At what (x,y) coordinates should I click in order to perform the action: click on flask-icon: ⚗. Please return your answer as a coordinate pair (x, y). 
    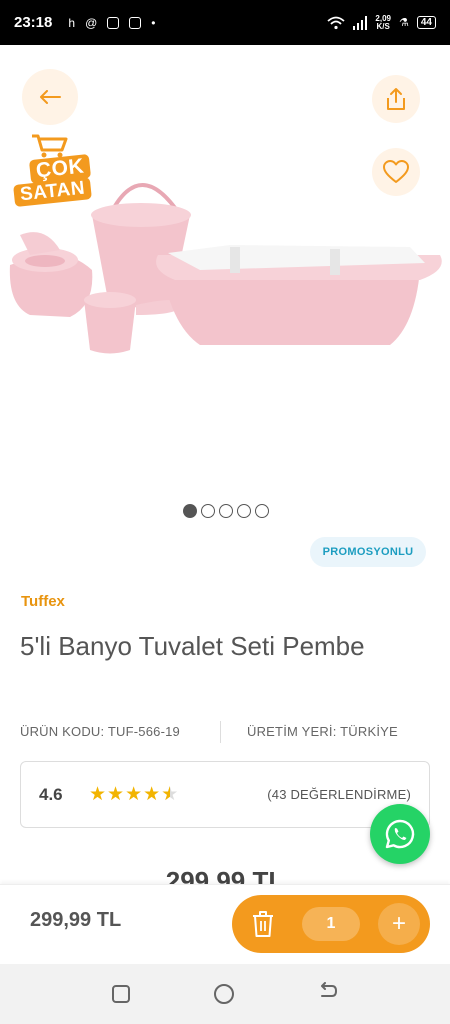
    Looking at the image, I should click on (404, 23).